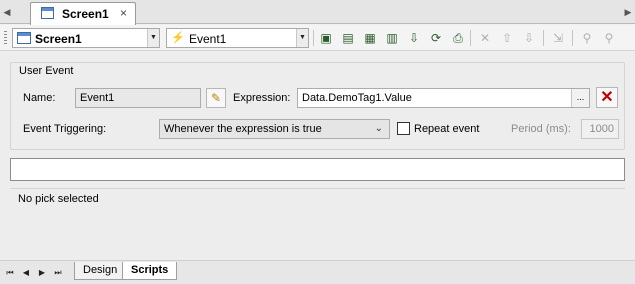  Describe the element at coordinates (208, 39) in the screenshot. I see `event-selector-value: Event1` at that location.